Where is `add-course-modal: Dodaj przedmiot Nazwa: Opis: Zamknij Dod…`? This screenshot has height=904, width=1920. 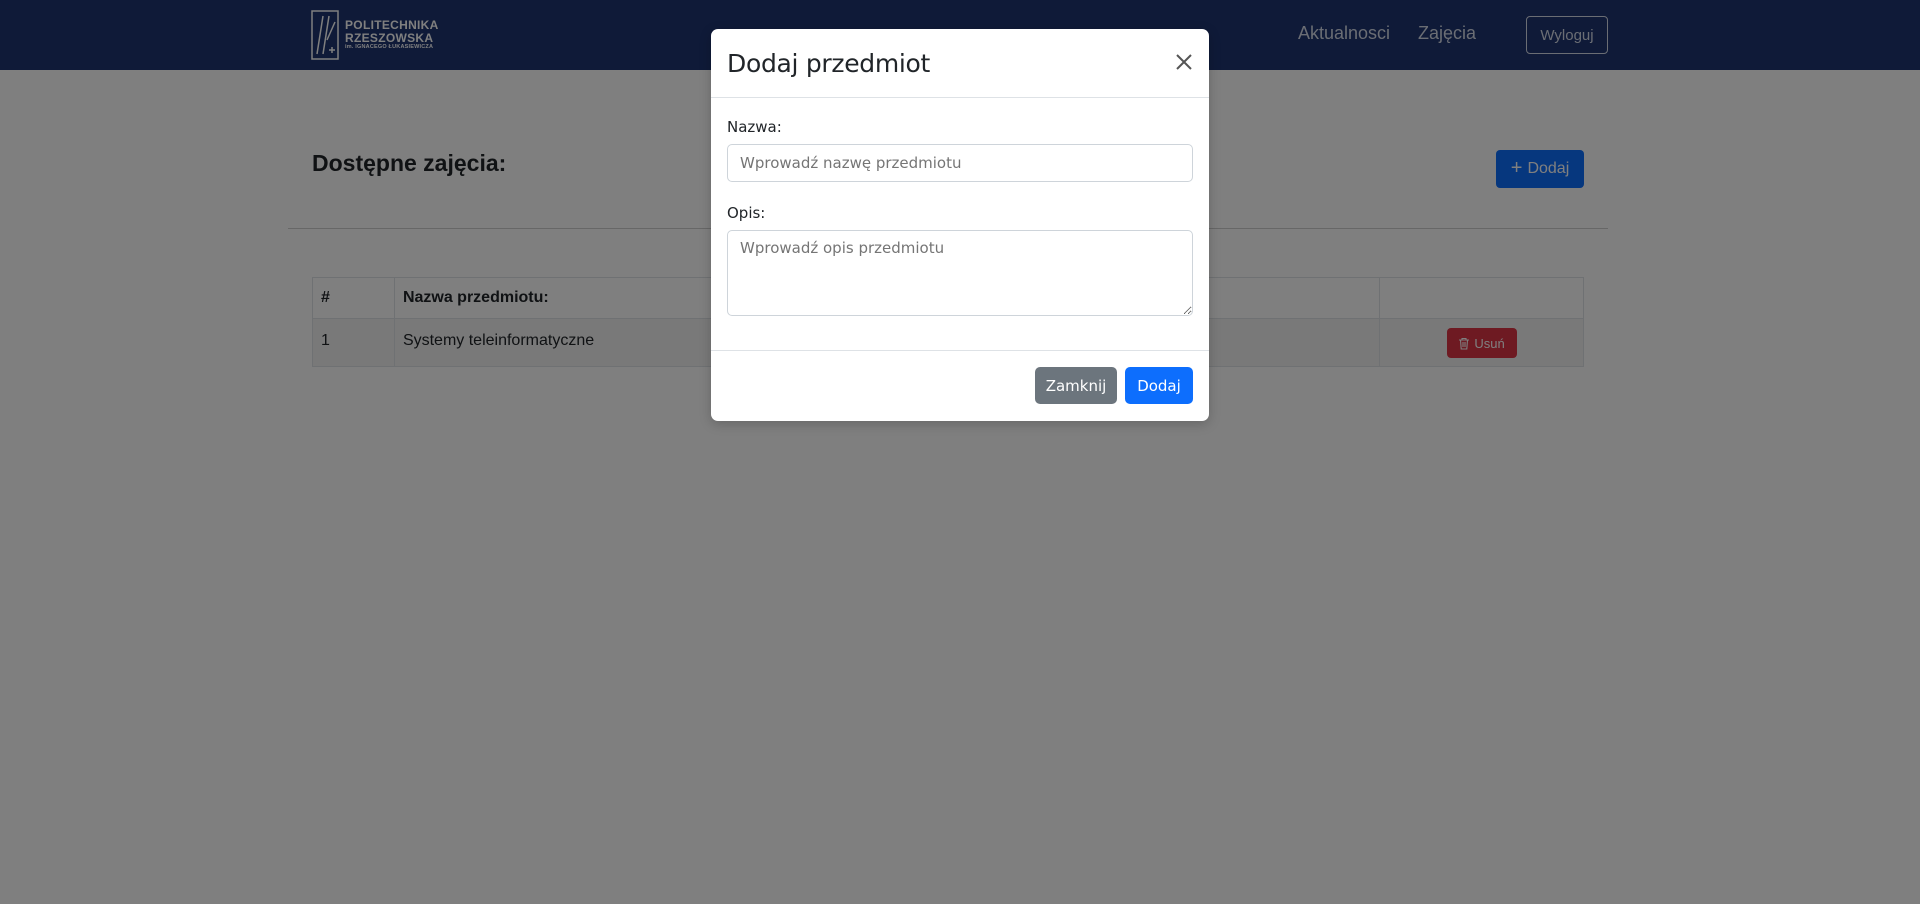
add-course-modal: Dodaj przedmiot Nazwa: Opis: Zamknij Dod… is located at coordinates (960, 225).